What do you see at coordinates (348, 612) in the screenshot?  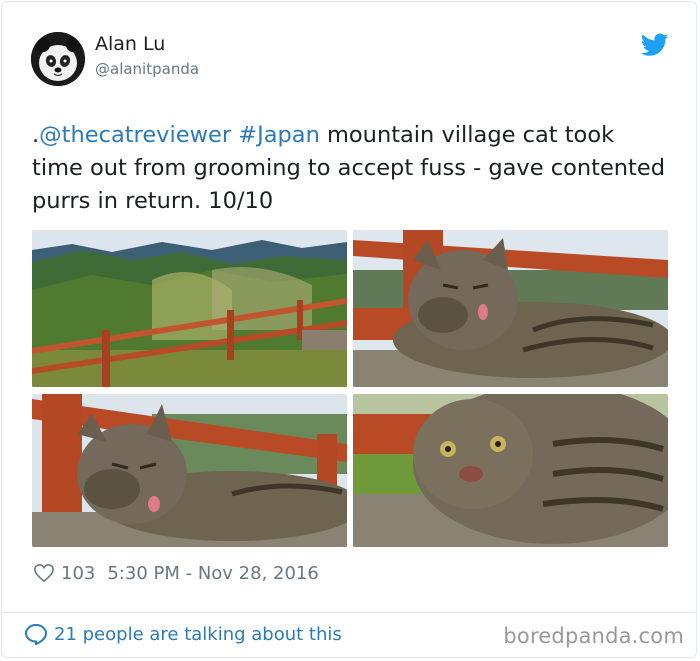 I see `divider` at bounding box center [348, 612].